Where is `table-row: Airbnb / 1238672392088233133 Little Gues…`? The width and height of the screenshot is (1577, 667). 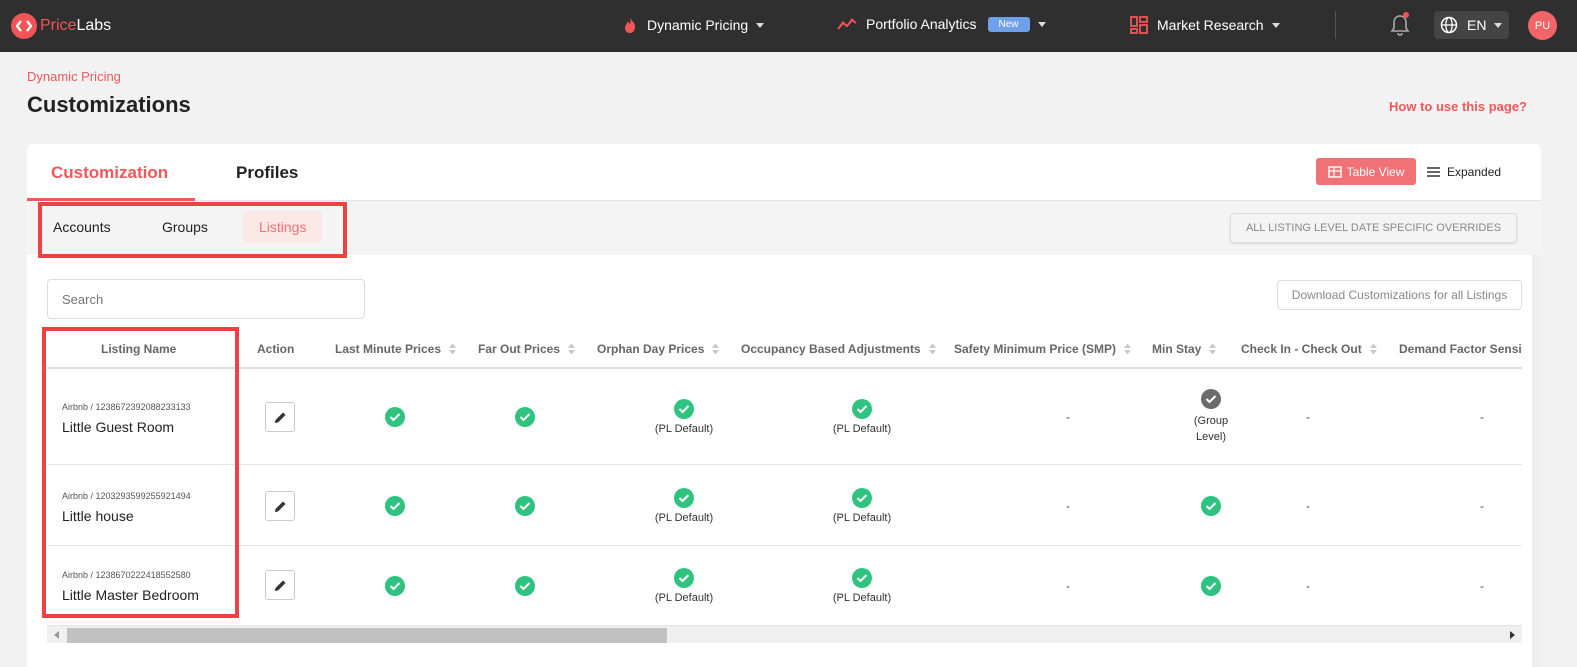 table-row: Airbnb / 1238672392088233133 Little Gues… is located at coordinates (784, 417).